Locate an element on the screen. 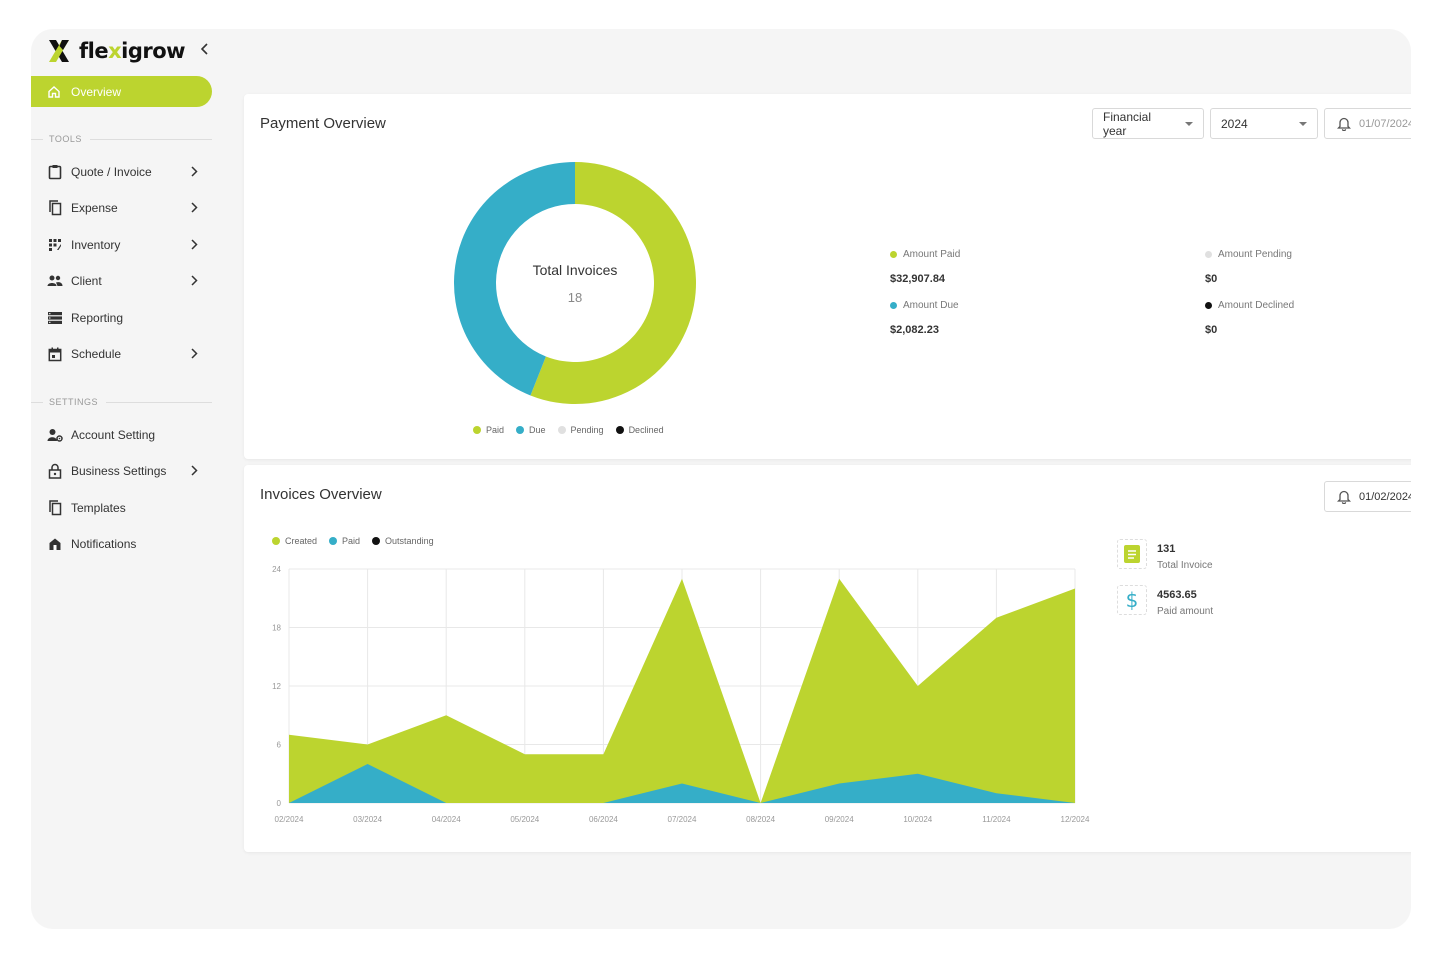 The image size is (1442, 960). collapse-sidebar-button is located at coordinates (205, 50).